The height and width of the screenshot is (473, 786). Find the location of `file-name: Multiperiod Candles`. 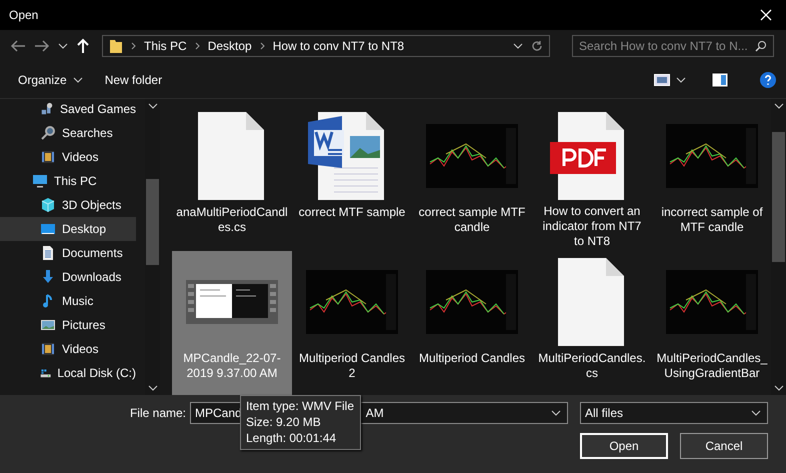

file-name: Multiperiod Candles is located at coordinates (472, 358).